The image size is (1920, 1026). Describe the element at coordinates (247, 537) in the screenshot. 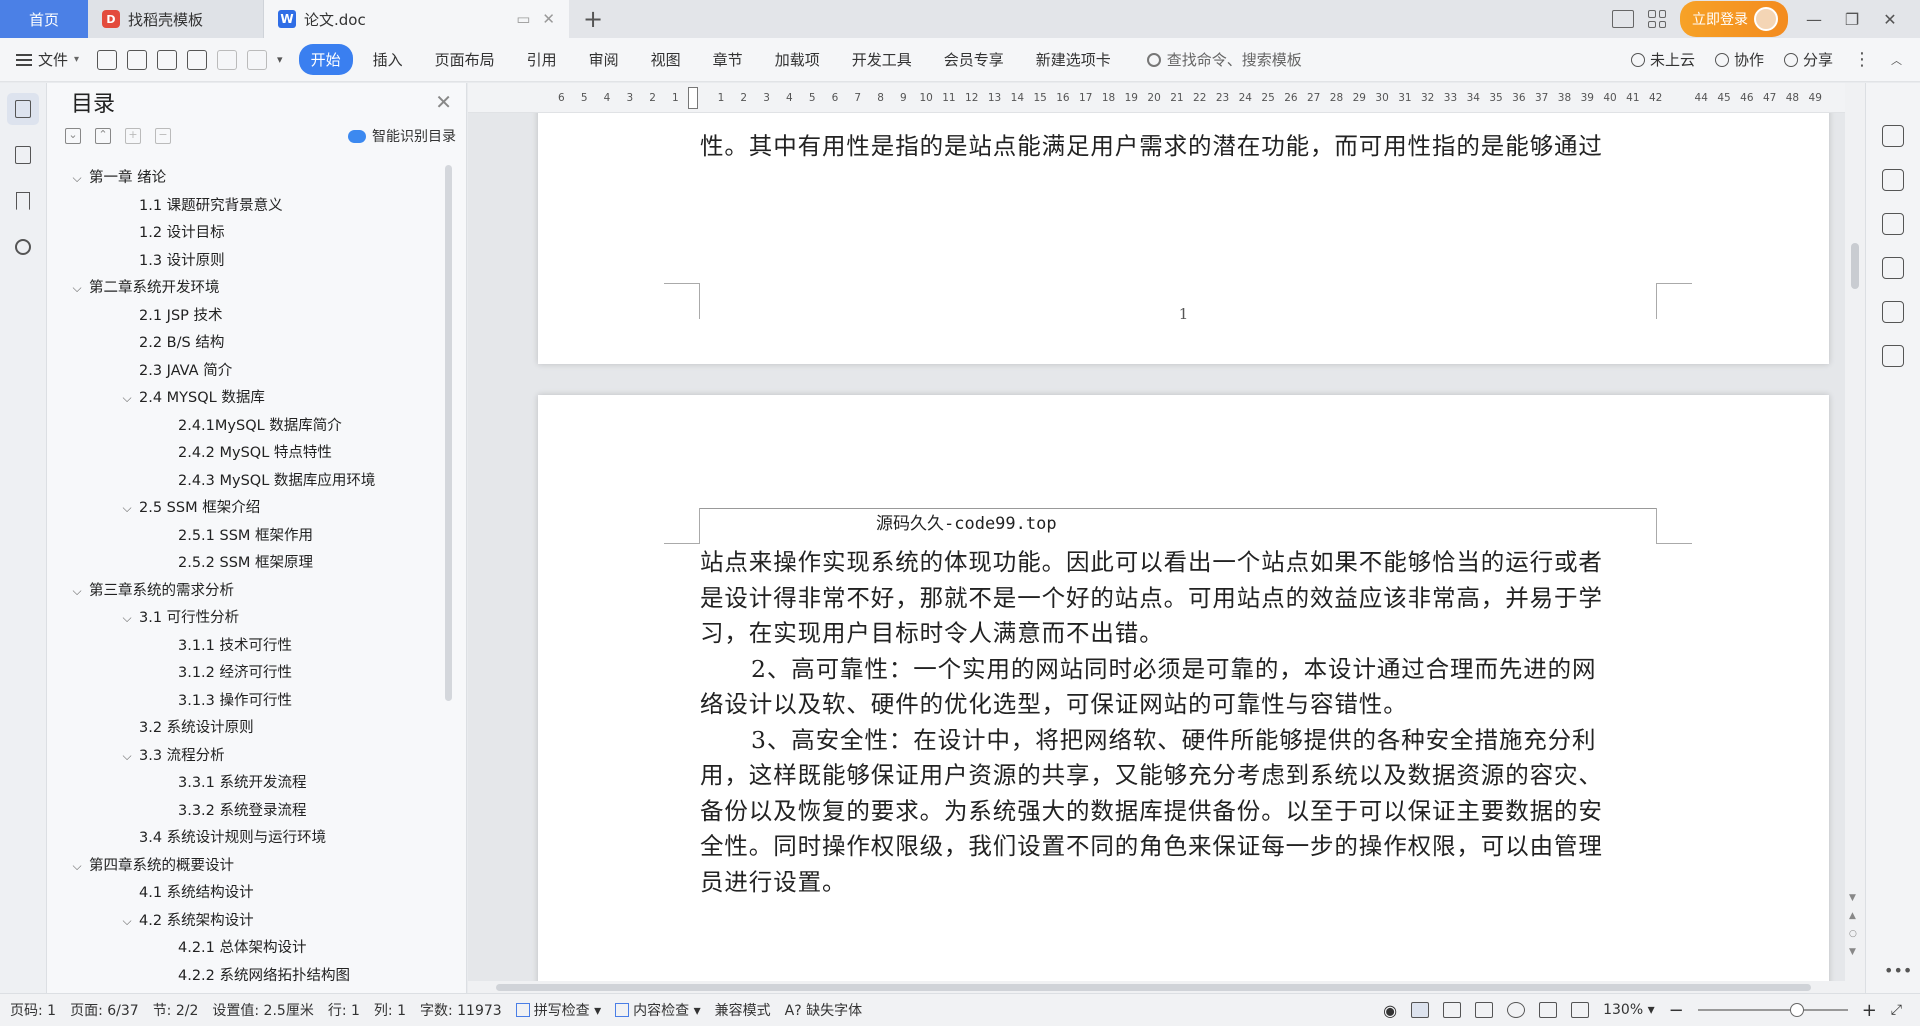

I see `toc-item: 2.5.1 SSM 框架作用` at that location.